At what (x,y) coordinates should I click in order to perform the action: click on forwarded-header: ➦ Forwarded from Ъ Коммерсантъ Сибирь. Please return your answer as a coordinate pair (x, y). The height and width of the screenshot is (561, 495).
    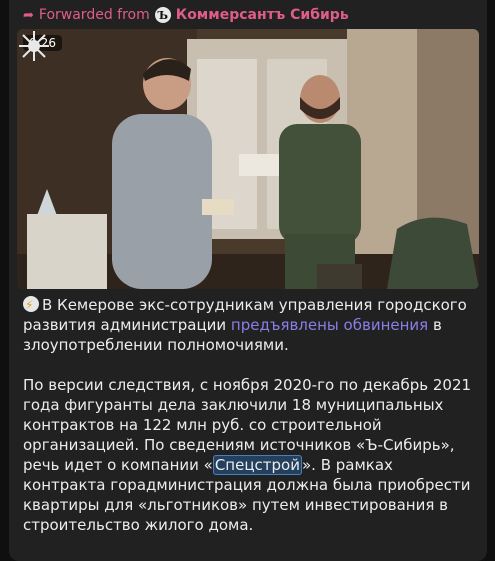
    Looking at the image, I should click on (186, 15).